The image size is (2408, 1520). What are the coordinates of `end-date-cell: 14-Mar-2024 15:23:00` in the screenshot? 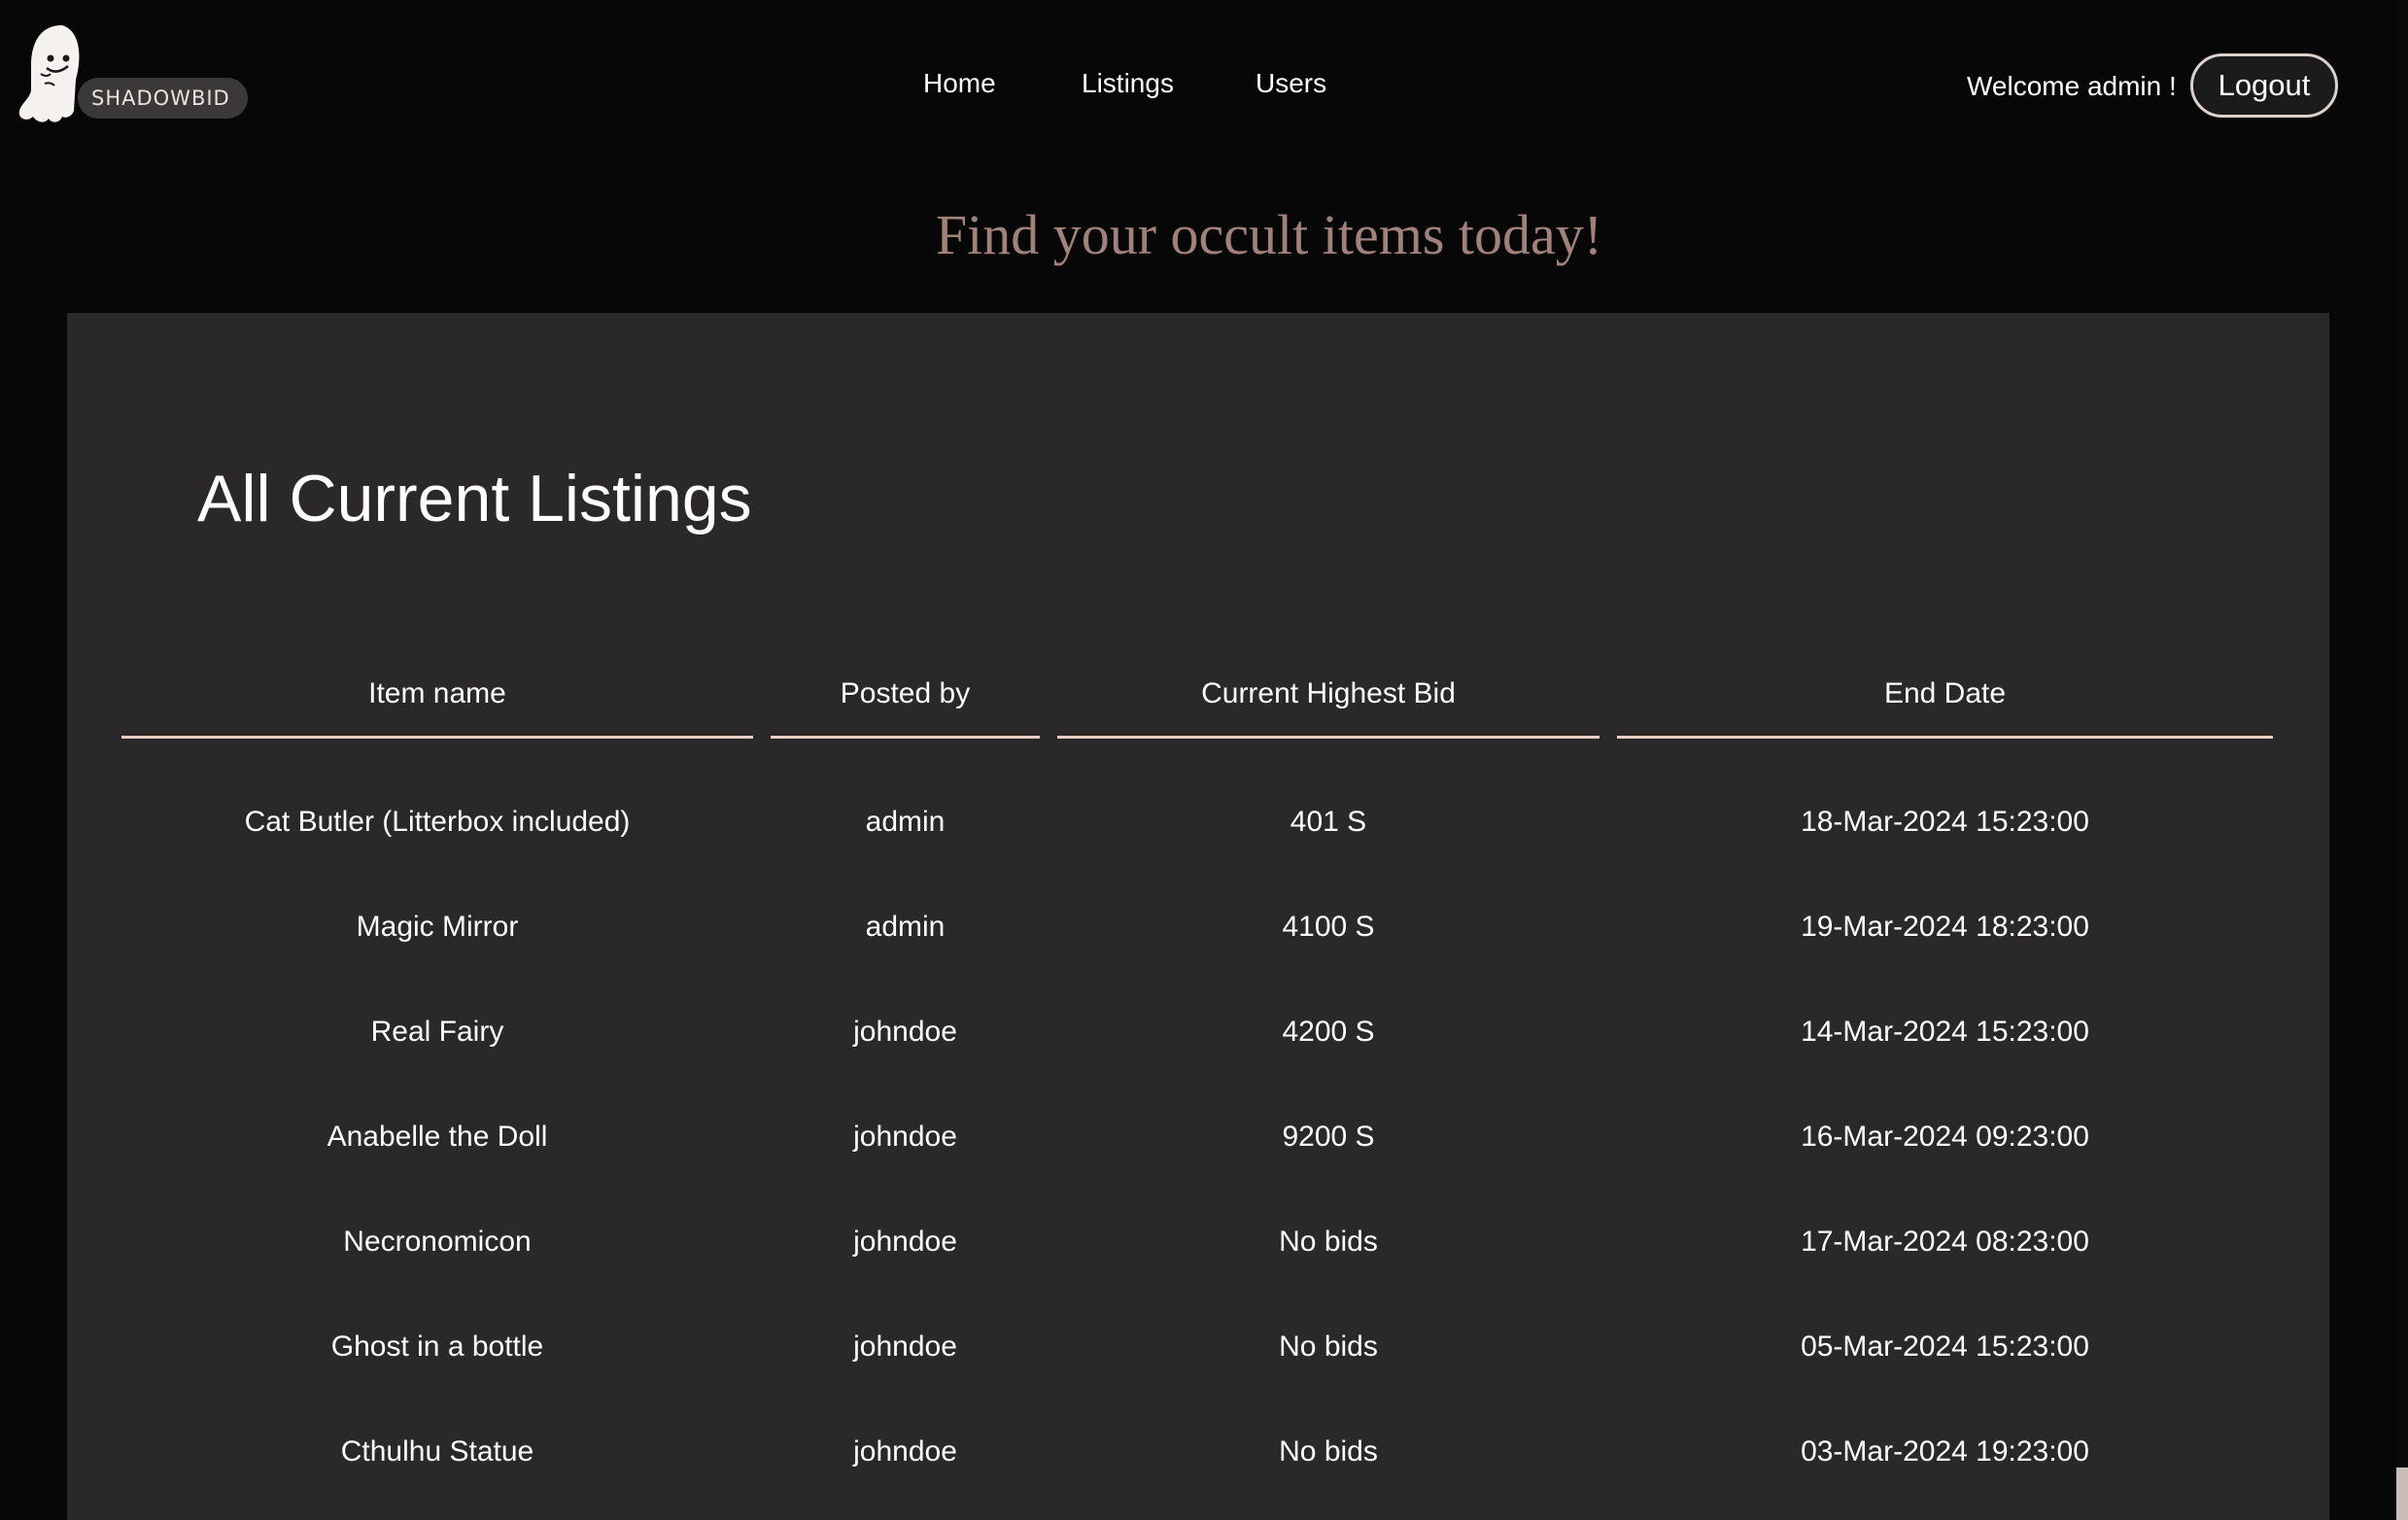 It's located at (1945, 1032).